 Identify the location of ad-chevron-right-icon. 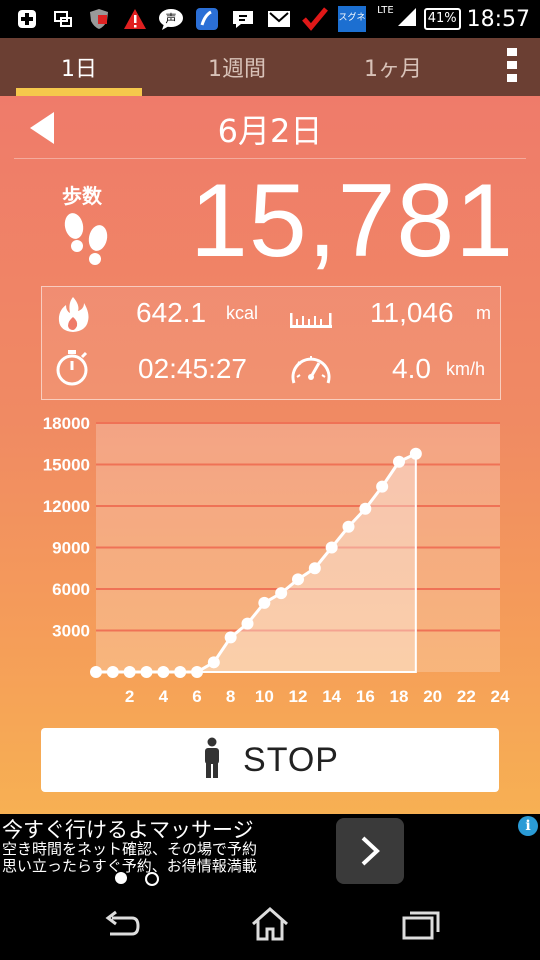
(370, 851).